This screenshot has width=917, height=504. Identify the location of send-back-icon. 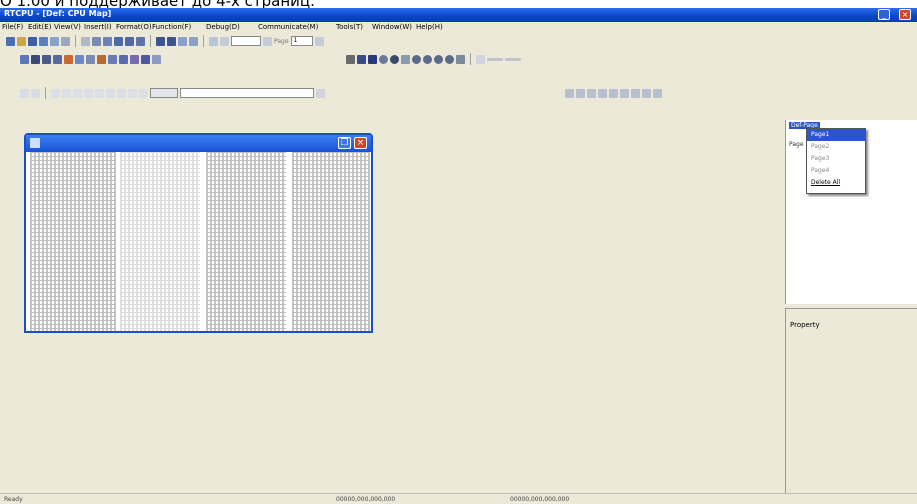
(66, 93).